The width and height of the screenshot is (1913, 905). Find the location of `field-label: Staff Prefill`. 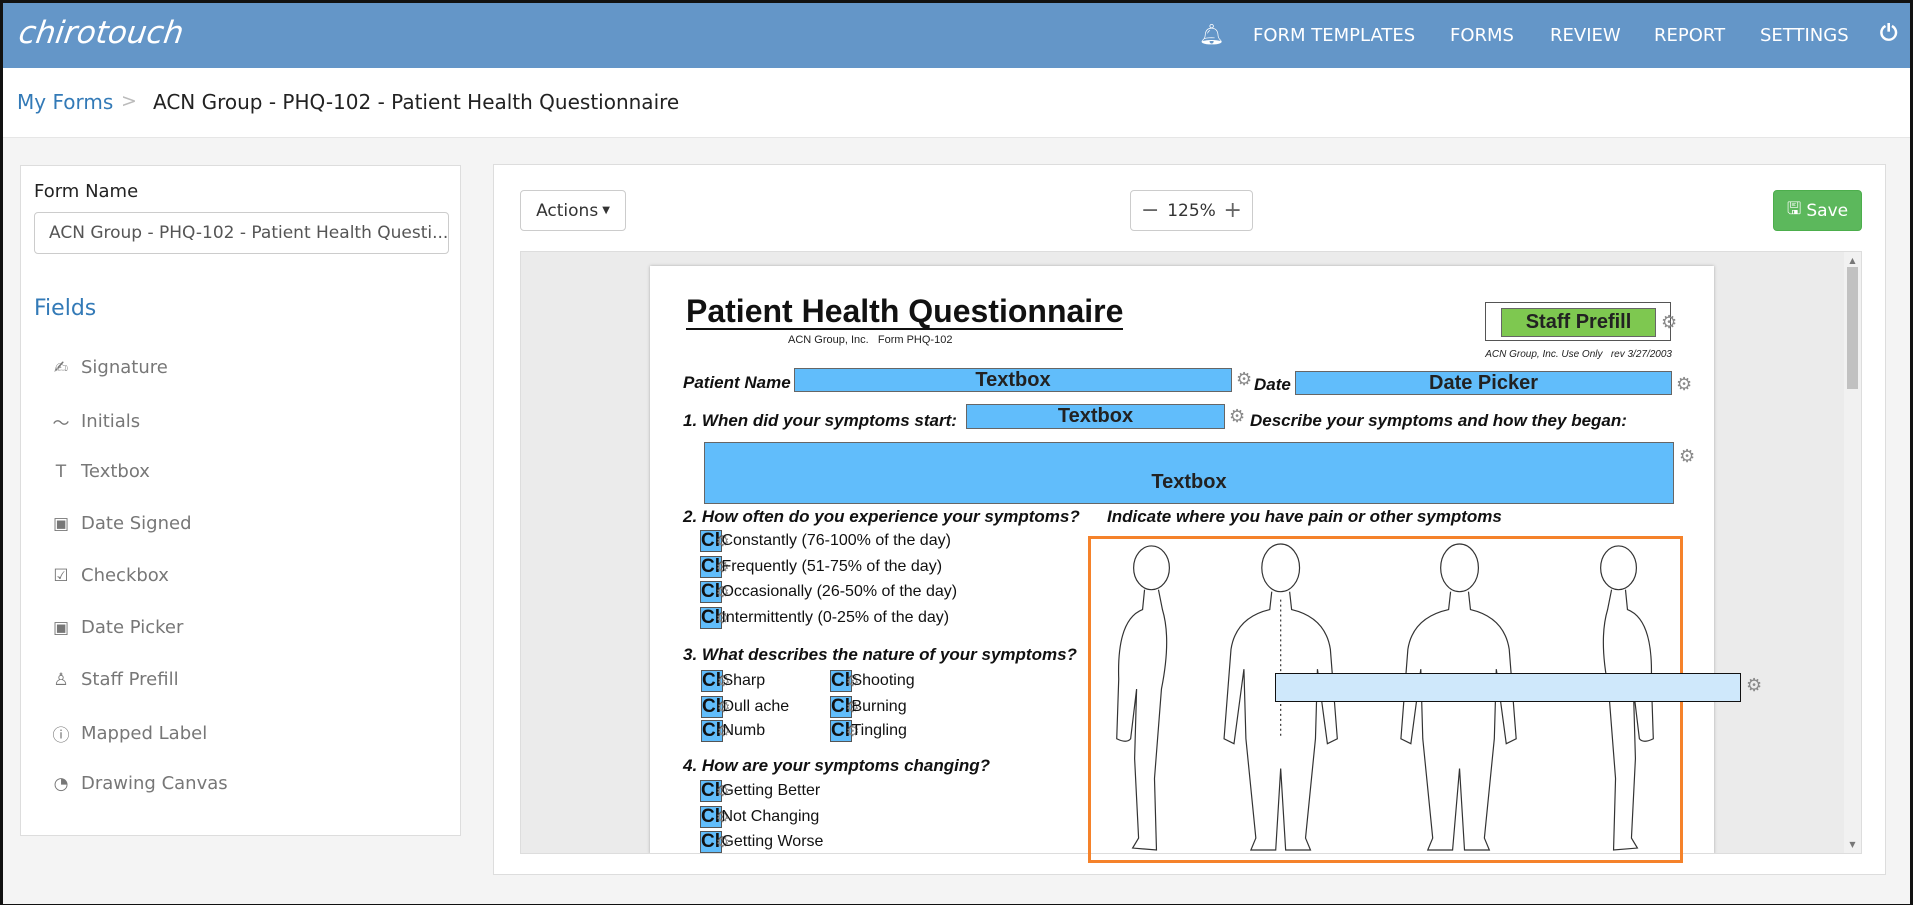

field-label: Staff Prefill is located at coordinates (130, 679).